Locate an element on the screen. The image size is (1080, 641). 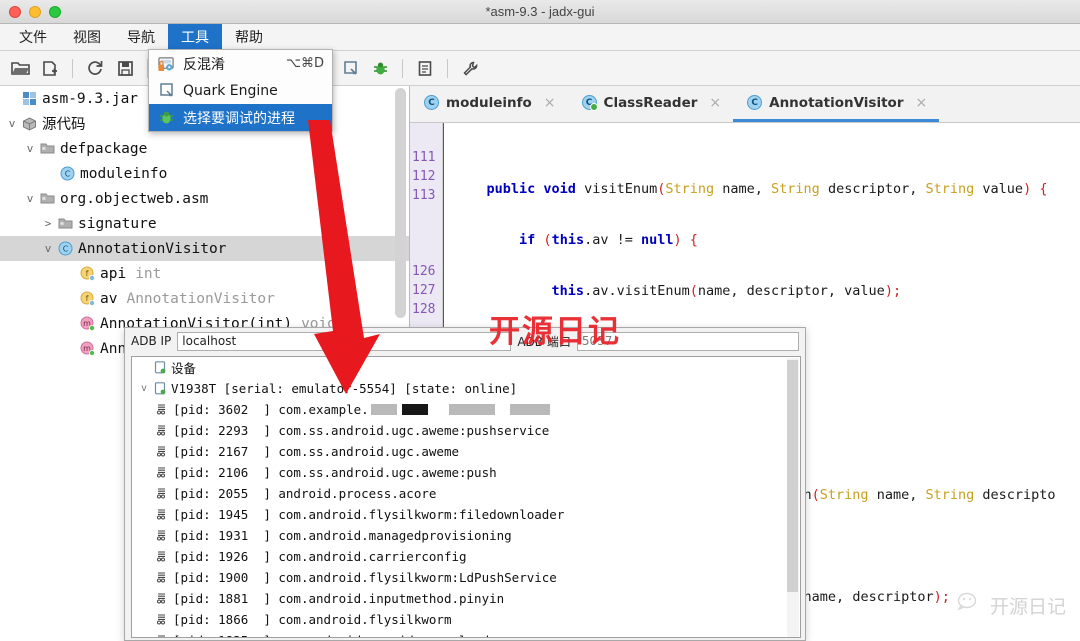
process-row: [pid: 1866 ] com.android.flysilkworm is located at coordinates (466, 619).